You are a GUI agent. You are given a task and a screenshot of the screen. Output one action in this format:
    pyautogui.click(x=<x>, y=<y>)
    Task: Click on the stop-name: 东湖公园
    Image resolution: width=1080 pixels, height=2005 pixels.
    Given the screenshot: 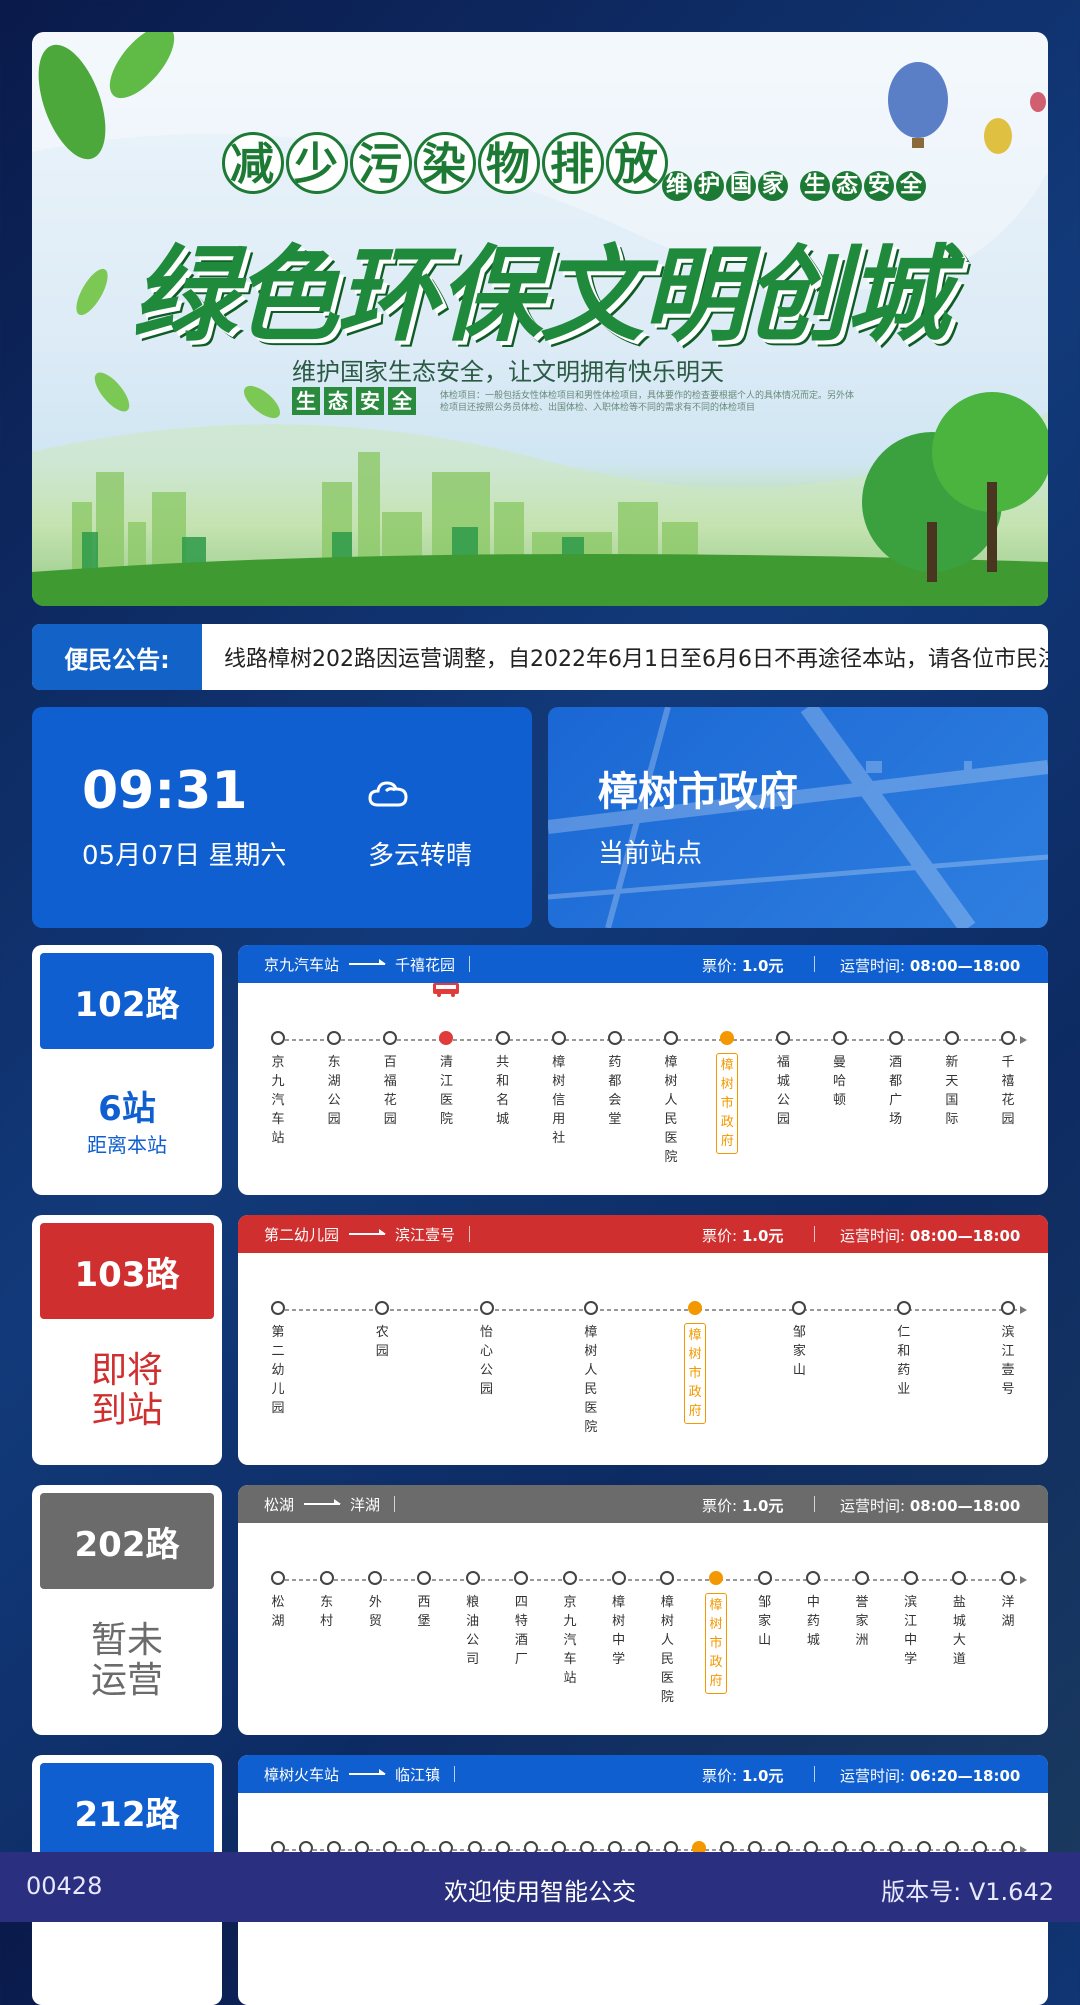 What is the action you would take?
    pyautogui.click(x=334, y=1091)
    